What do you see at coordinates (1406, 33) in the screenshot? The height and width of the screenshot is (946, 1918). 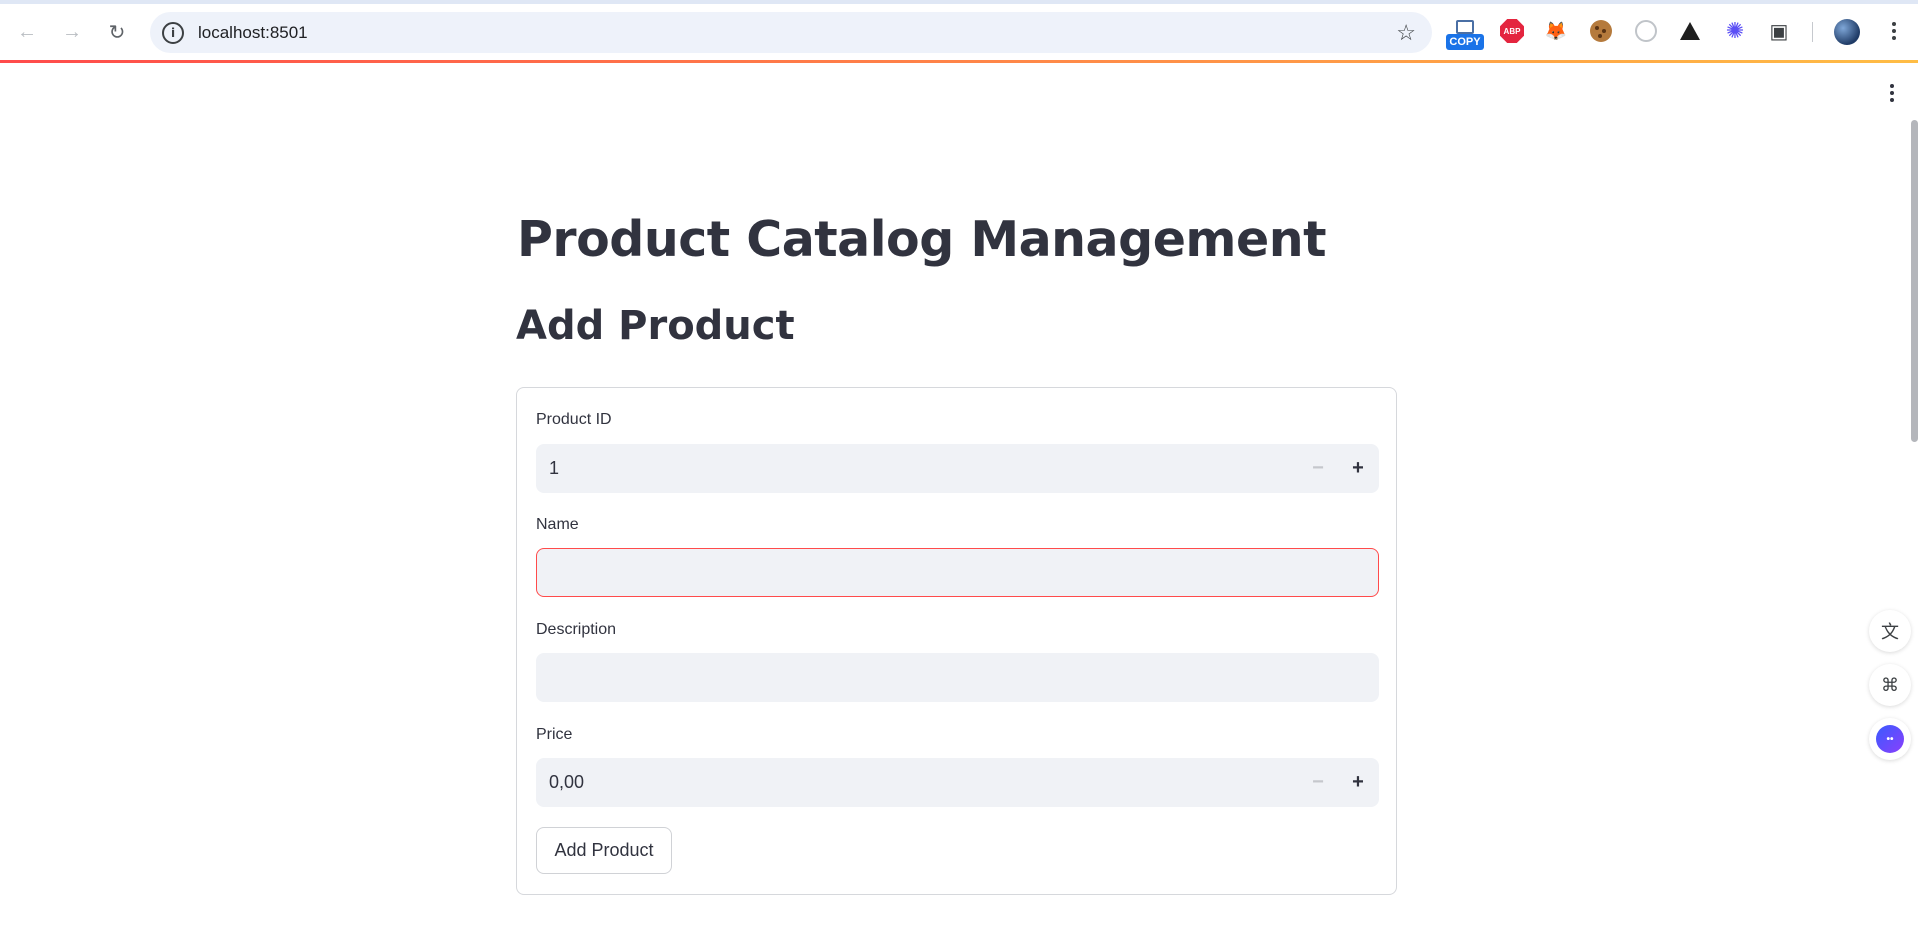 I see `star-icon: ☆` at bounding box center [1406, 33].